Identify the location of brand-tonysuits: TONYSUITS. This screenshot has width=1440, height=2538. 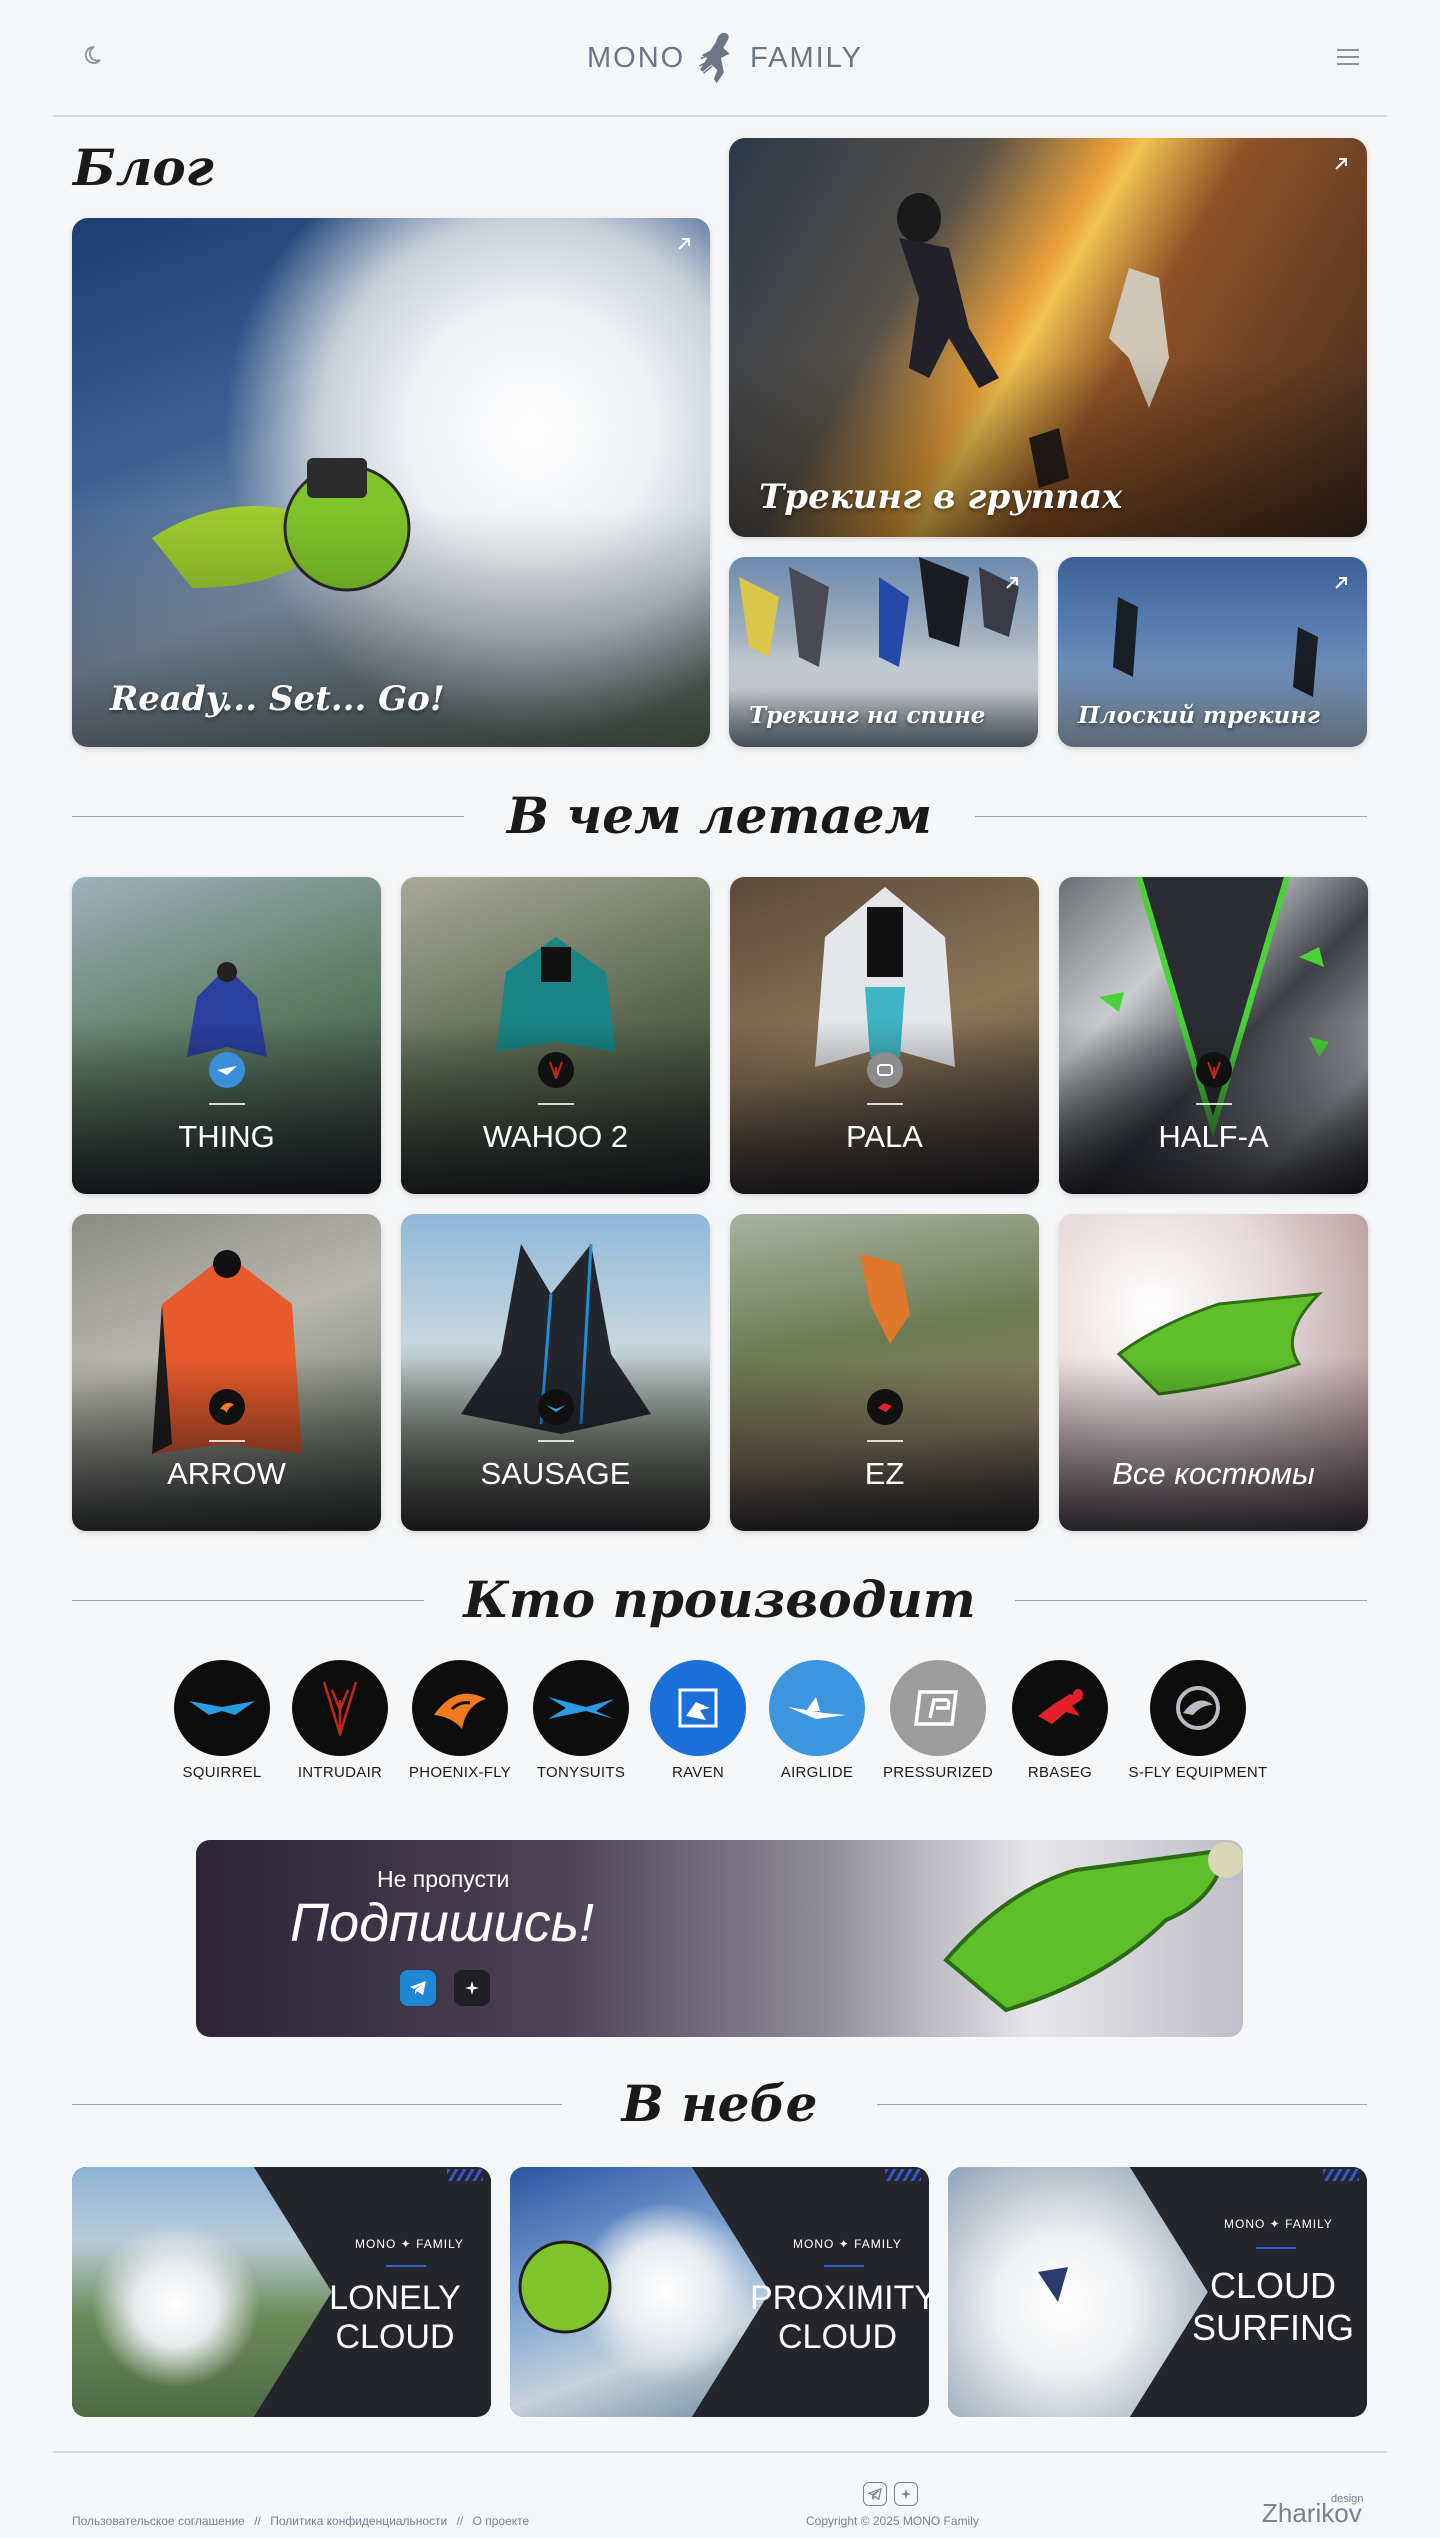
(581, 1720).